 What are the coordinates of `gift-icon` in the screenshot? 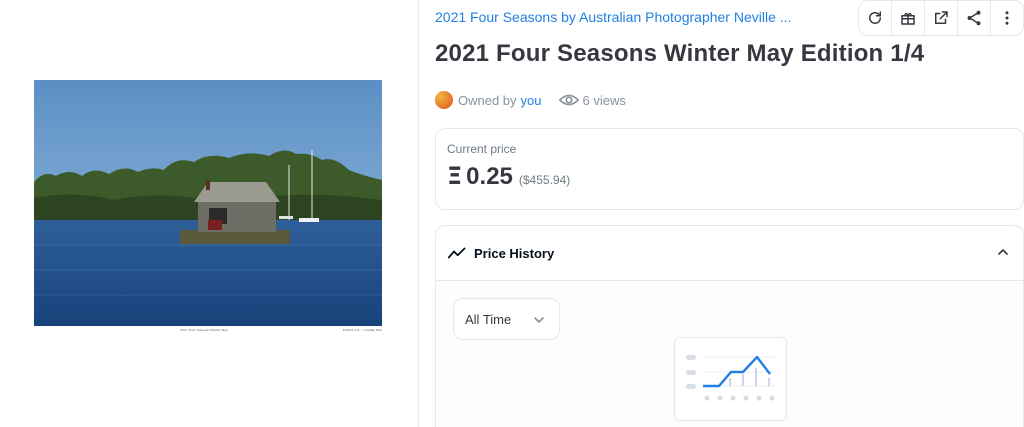 It's located at (908, 18).